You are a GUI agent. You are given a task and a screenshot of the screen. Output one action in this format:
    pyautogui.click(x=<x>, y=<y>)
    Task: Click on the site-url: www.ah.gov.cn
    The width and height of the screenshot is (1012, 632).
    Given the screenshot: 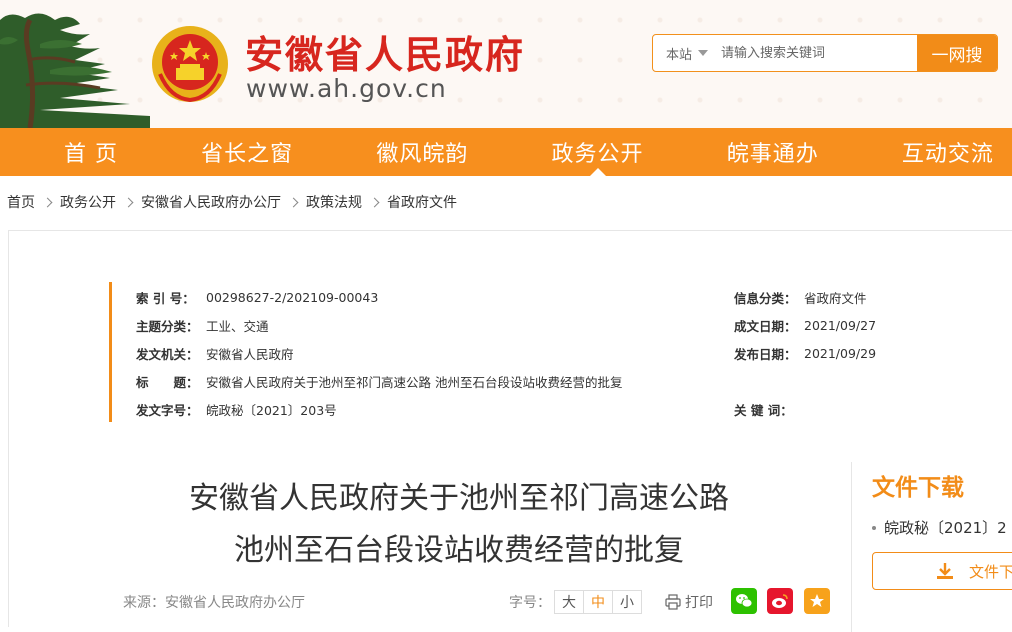 What is the action you would take?
    pyautogui.click(x=346, y=88)
    